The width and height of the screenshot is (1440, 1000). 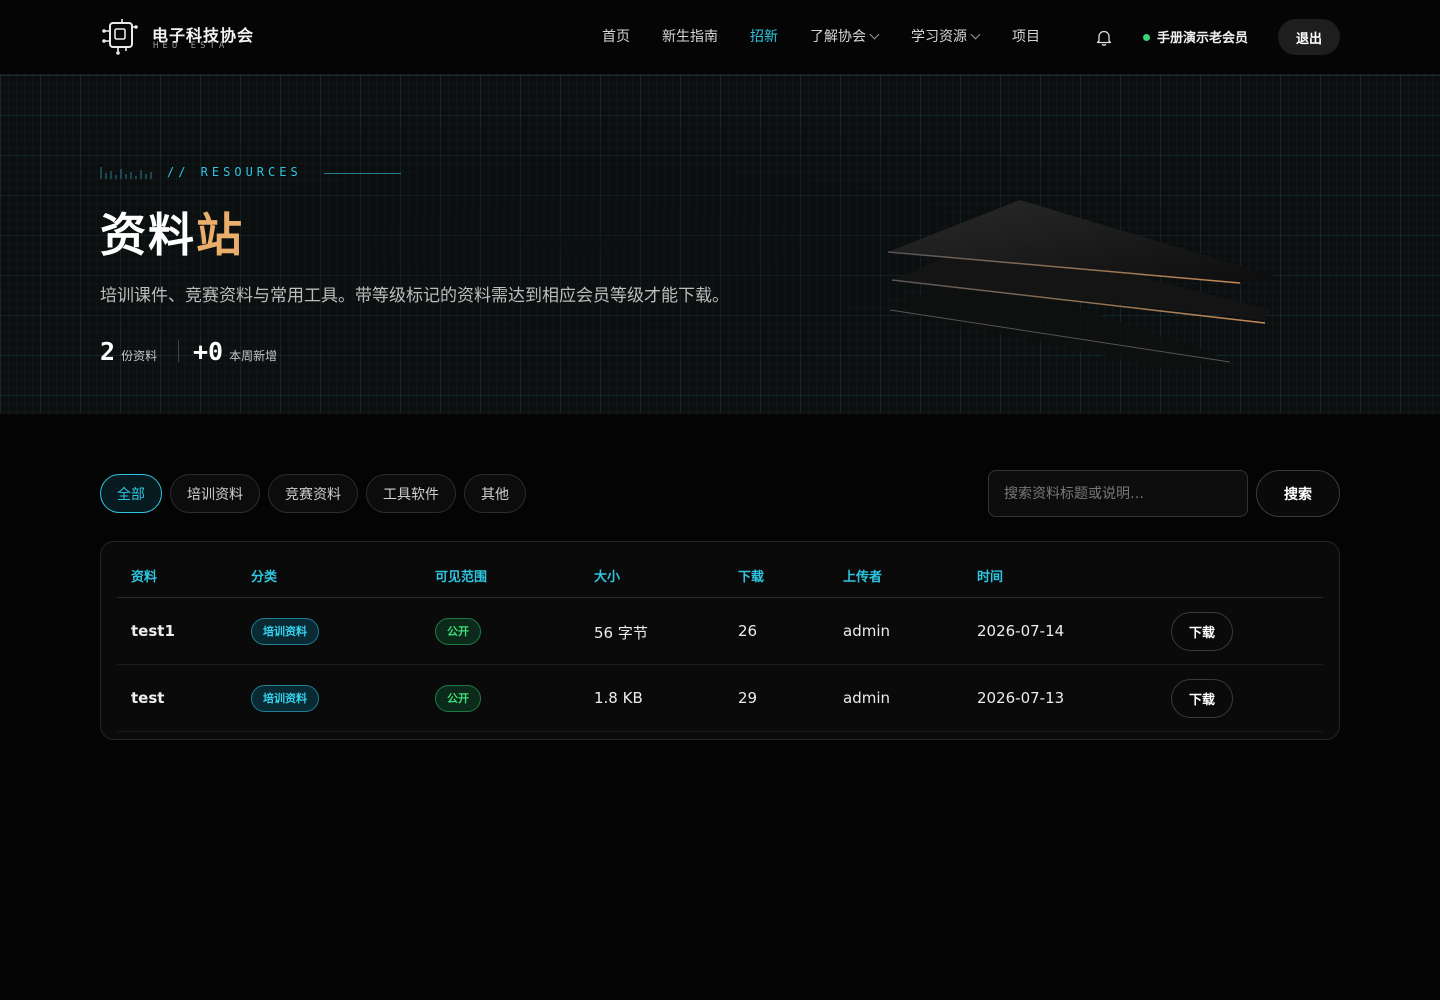 What do you see at coordinates (1118, 493) in the screenshot?
I see `search-input` at bounding box center [1118, 493].